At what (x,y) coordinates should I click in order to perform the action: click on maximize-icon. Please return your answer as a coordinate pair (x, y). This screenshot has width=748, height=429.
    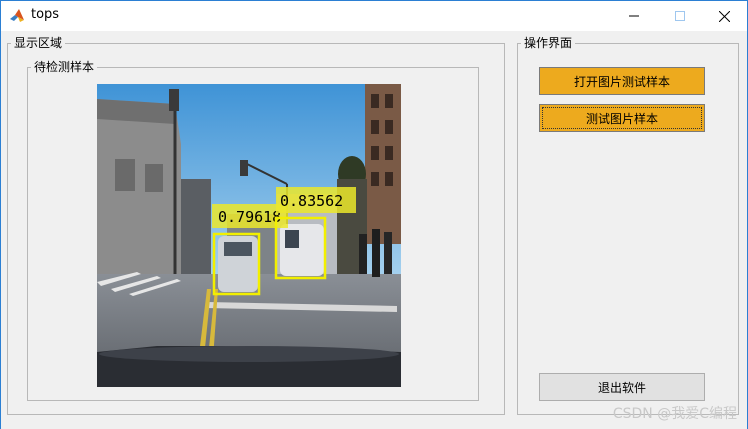
    Looking at the image, I should click on (680, 16).